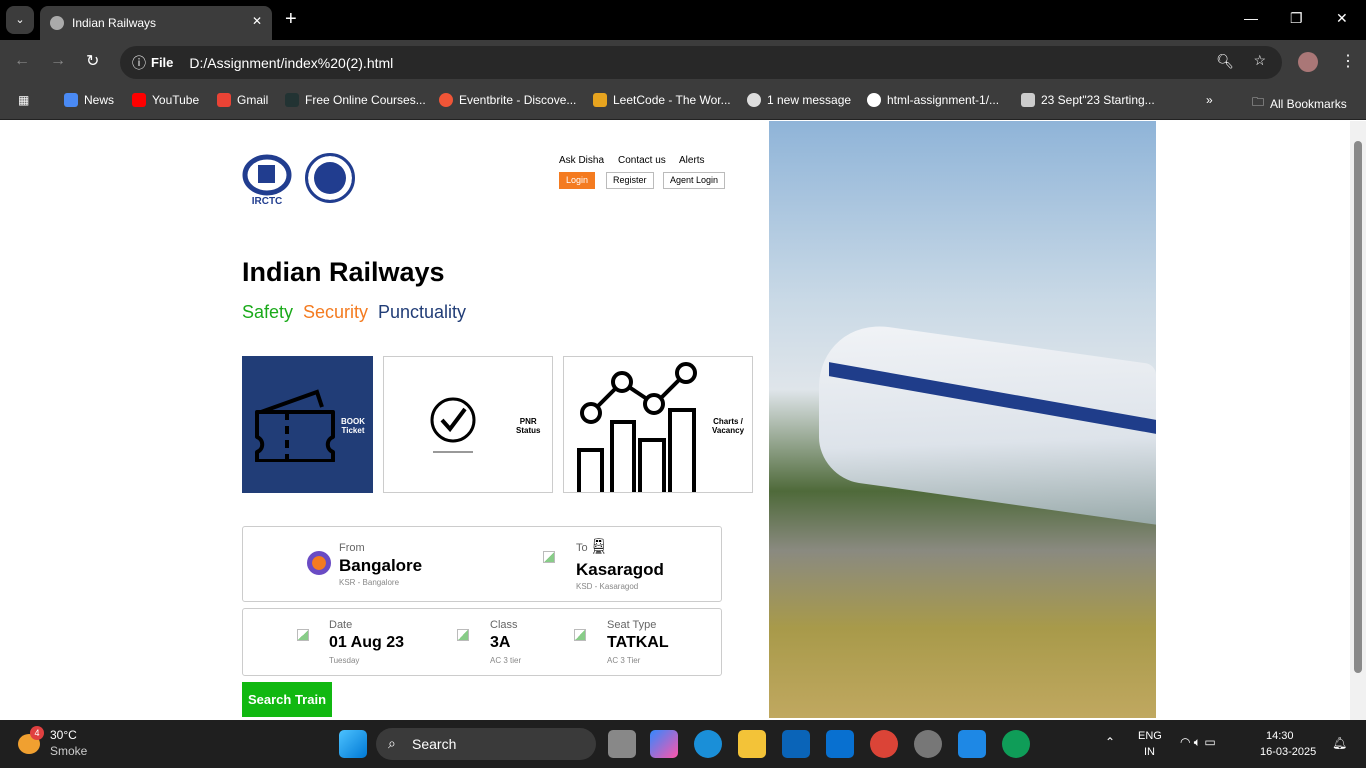 The image size is (1366, 768). Describe the element at coordinates (267, 200) in the screenshot. I see `svg-text: IRCTC` at that location.